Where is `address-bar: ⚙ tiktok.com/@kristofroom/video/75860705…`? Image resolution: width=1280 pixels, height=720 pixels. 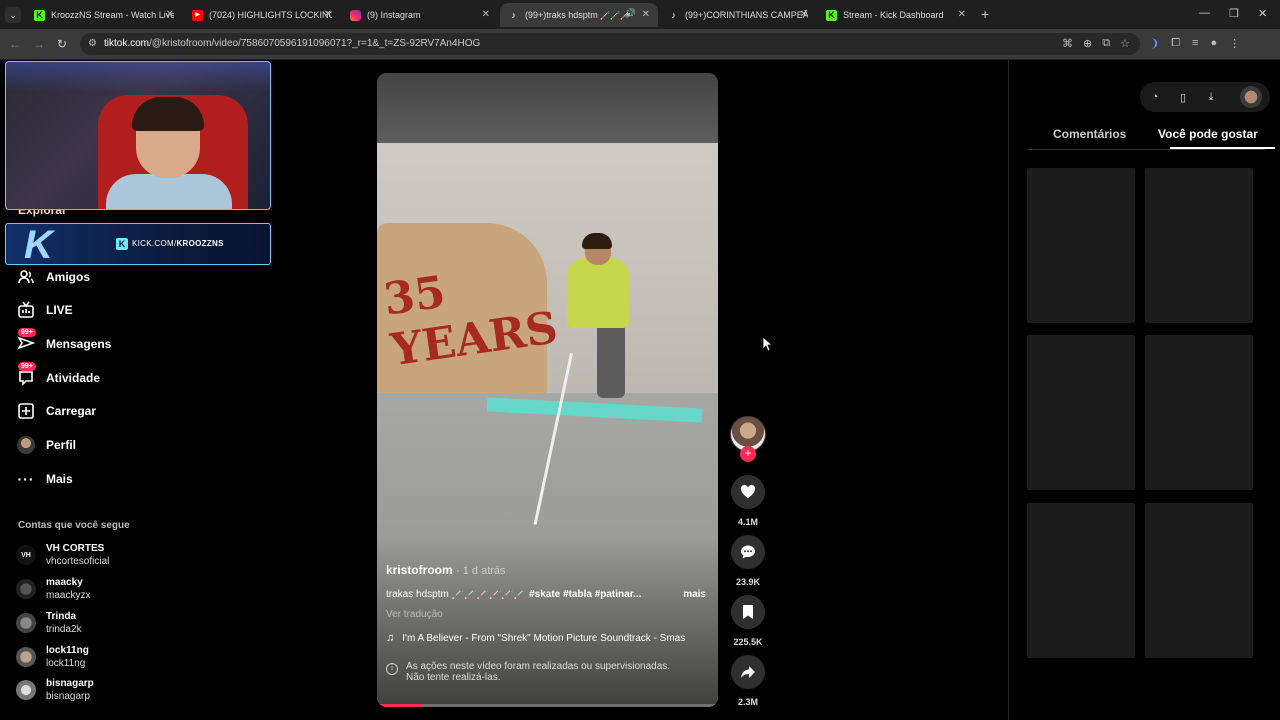
address-bar: ⚙ tiktok.com/@kristofroom/video/75860705… is located at coordinates (610, 44).